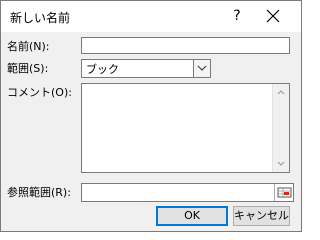 Image resolution: width=320 pixels, height=240 pixels. What do you see at coordinates (281, 92) in the screenshot?
I see `scroll-up-arrow-icon` at bounding box center [281, 92].